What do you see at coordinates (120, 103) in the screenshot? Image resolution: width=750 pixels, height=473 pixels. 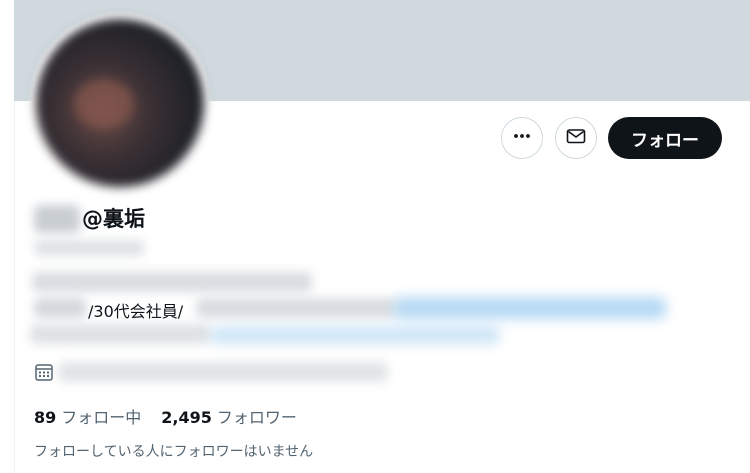 I see `avatar` at bounding box center [120, 103].